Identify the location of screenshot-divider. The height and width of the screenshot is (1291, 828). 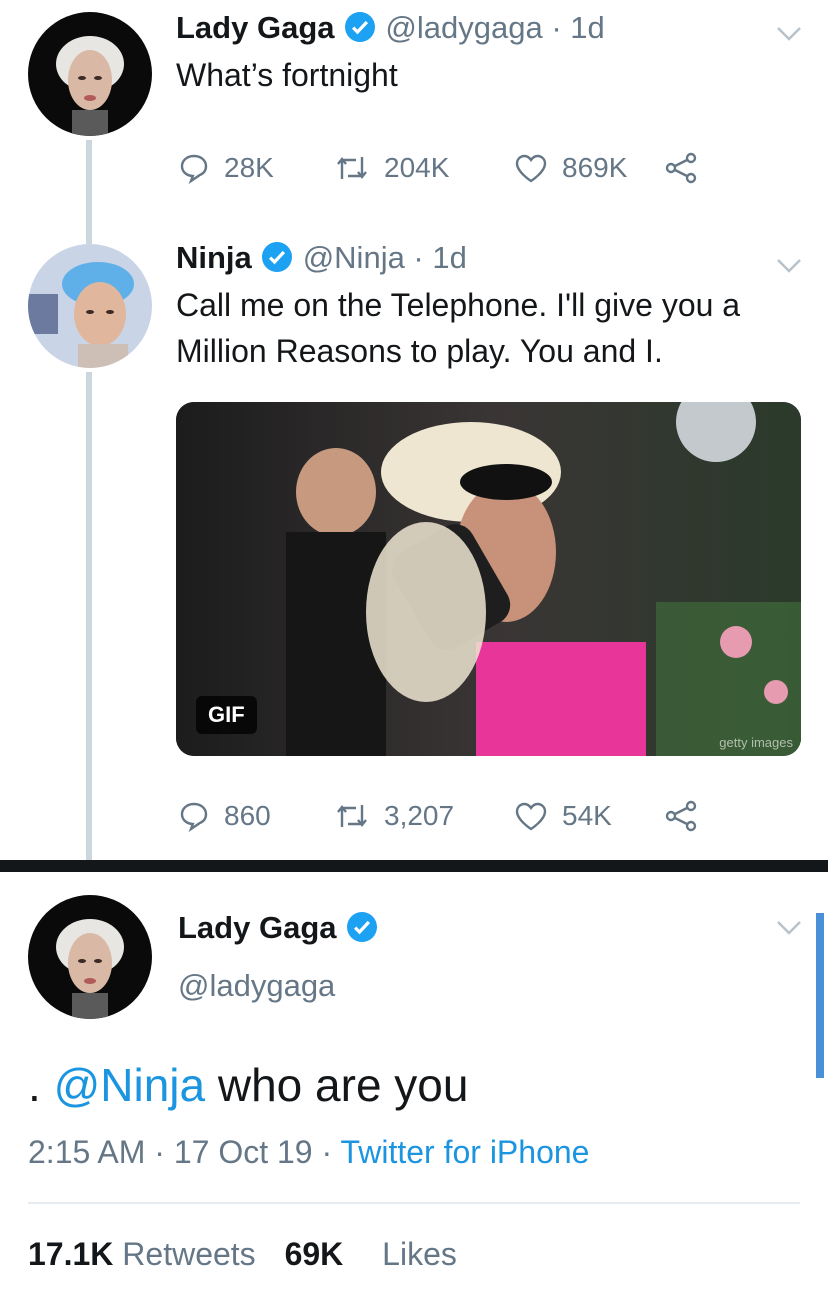
(414, 866).